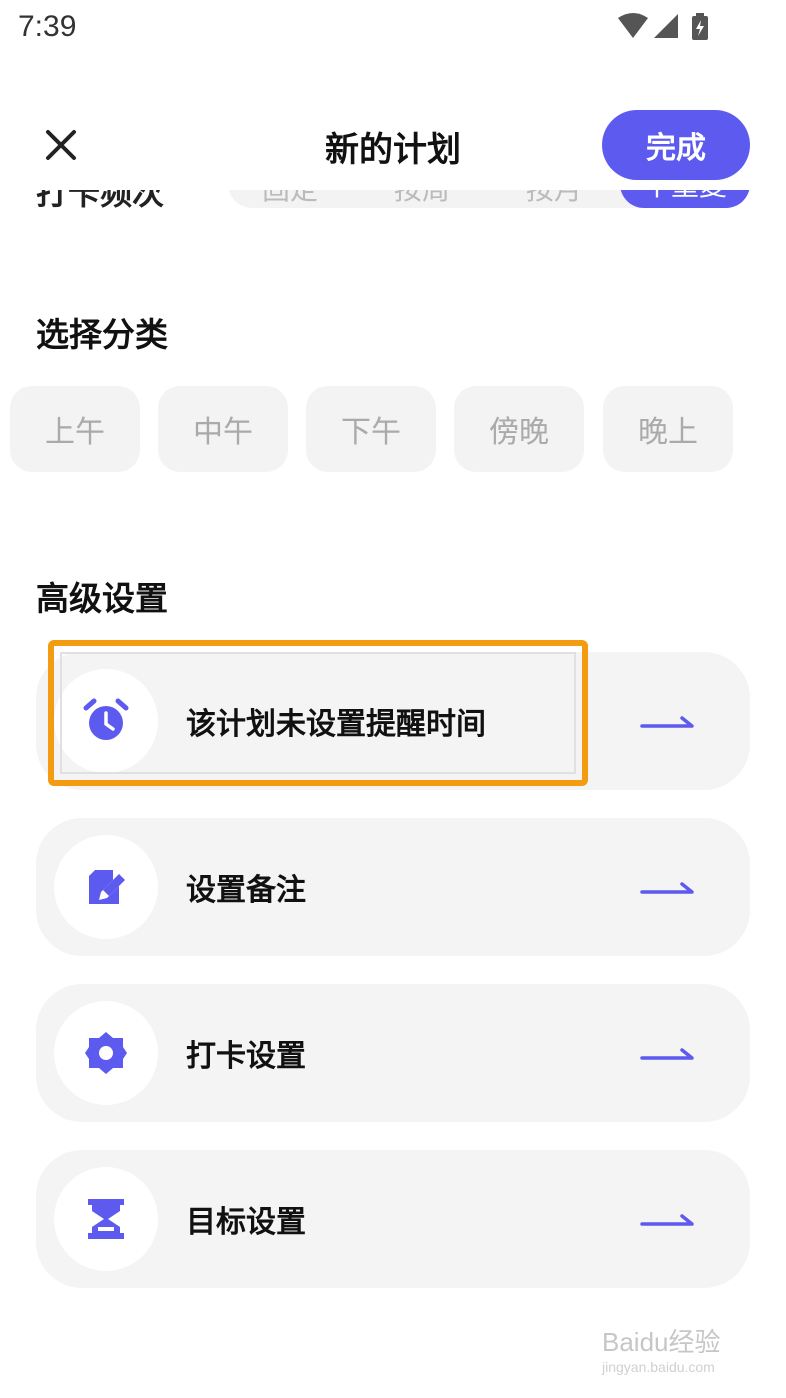 The height and width of the screenshot is (1398, 786). What do you see at coordinates (336, 724) in the screenshot?
I see `reminder-label: 该计划未设置提醒时间` at bounding box center [336, 724].